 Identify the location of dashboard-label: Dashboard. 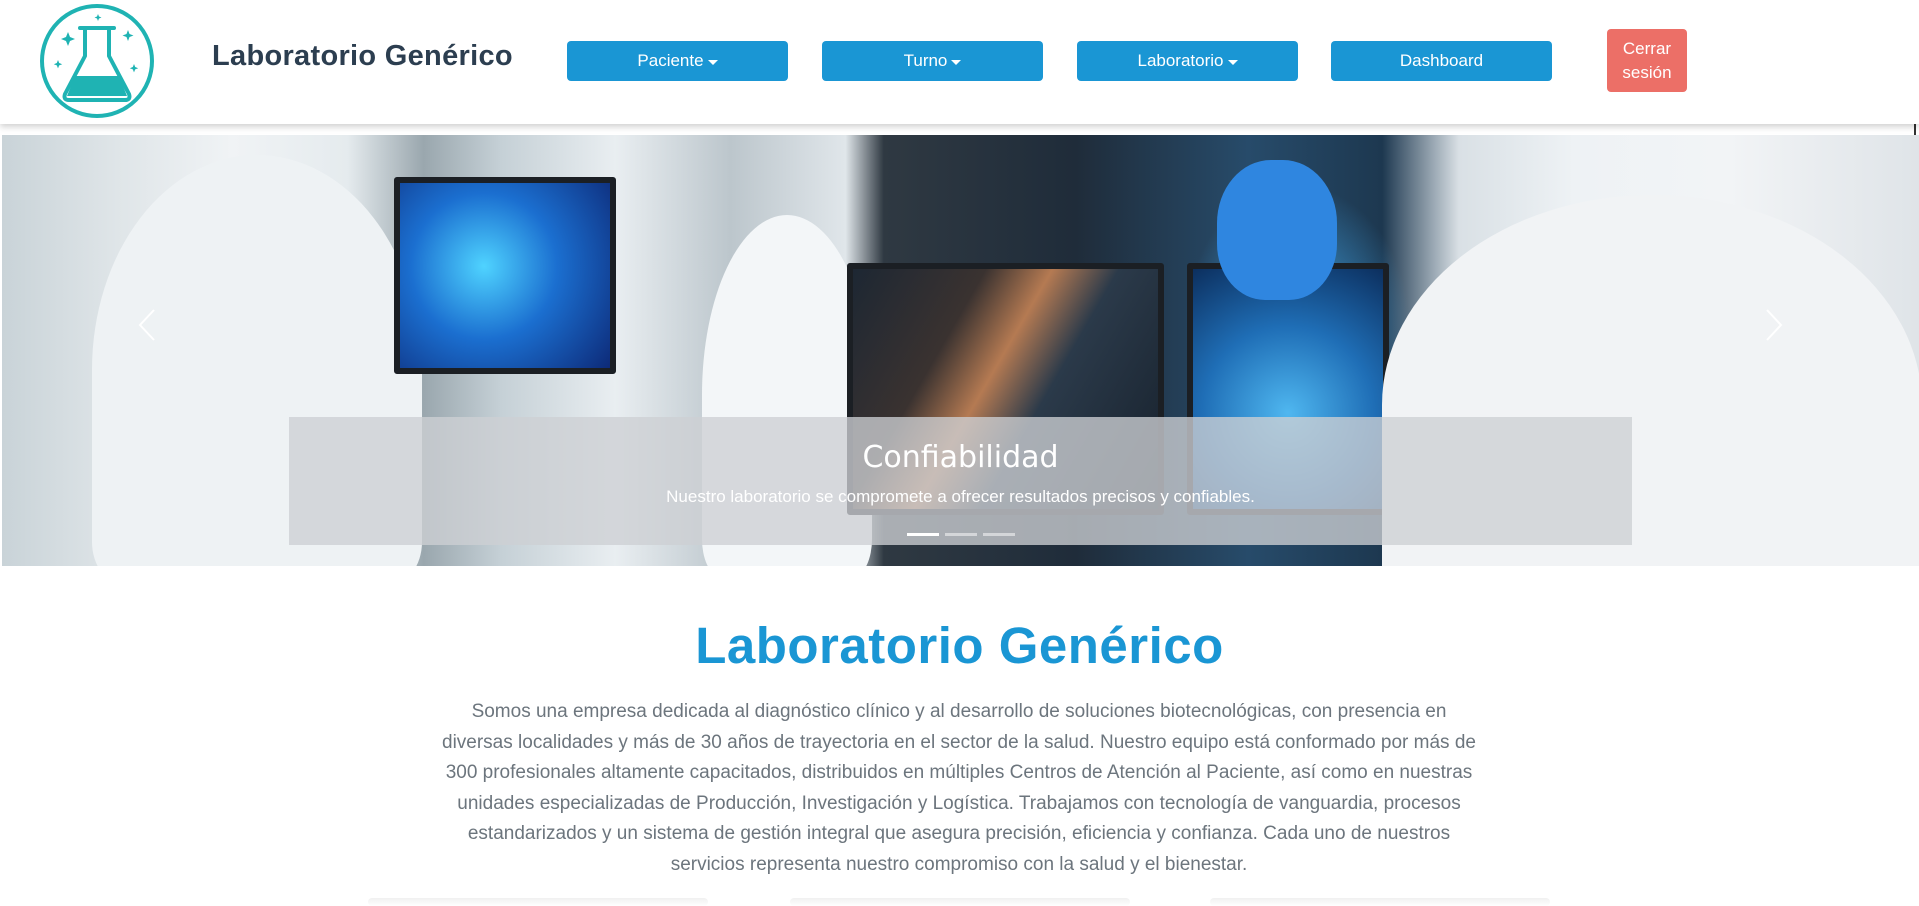
(1441, 60).